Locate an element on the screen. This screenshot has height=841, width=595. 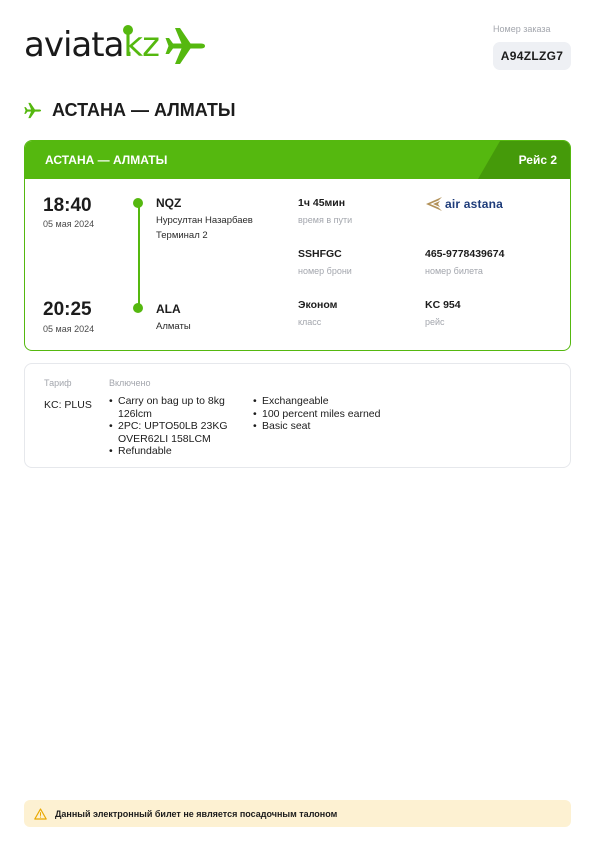
booking-value: SSHFGC is located at coordinates (320, 254).